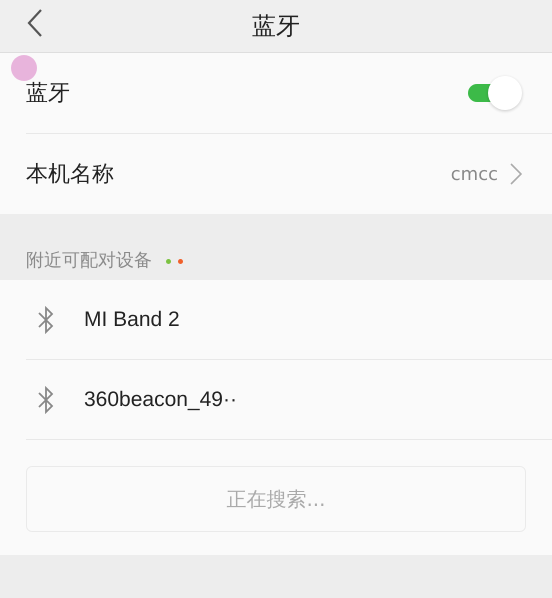 Image resolution: width=552 pixels, height=598 pixels. I want to click on setting-label: 蓝牙, so click(48, 94).